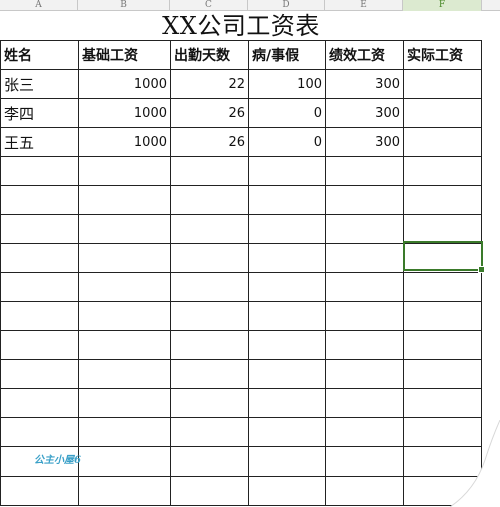 Image resolution: width=500 pixels, height=507 pixels. I want to click on data-cell: 李四, so click(39, 113).